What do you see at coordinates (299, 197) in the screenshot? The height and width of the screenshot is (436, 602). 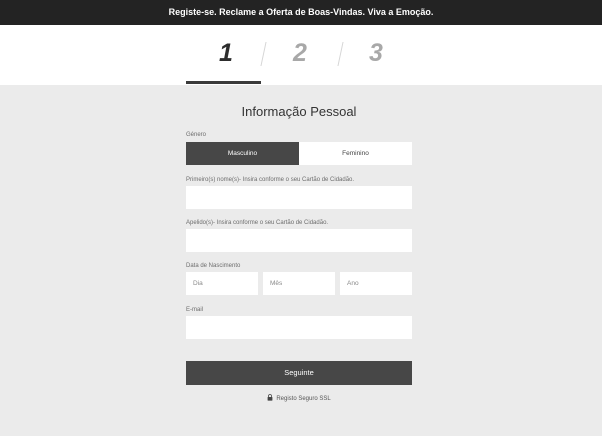 I see `first-name-input` at bounding box center [299, 197].